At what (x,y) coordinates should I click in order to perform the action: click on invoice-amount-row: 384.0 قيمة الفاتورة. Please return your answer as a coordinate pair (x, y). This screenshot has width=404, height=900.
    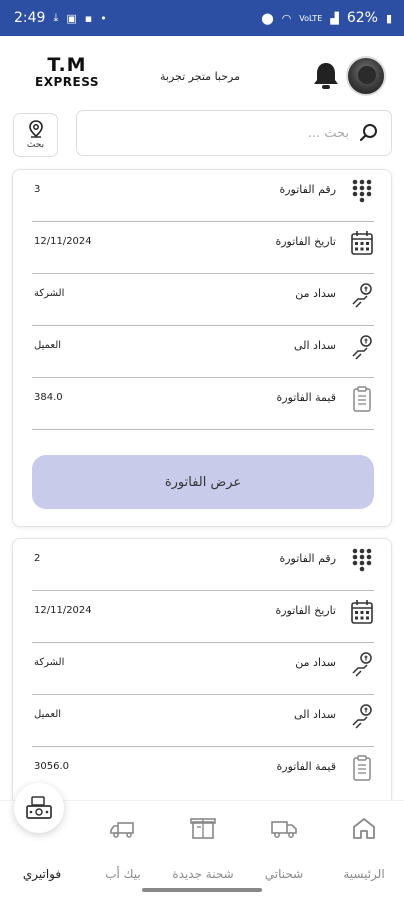
    Looking at the image, I should click on (203, 404).